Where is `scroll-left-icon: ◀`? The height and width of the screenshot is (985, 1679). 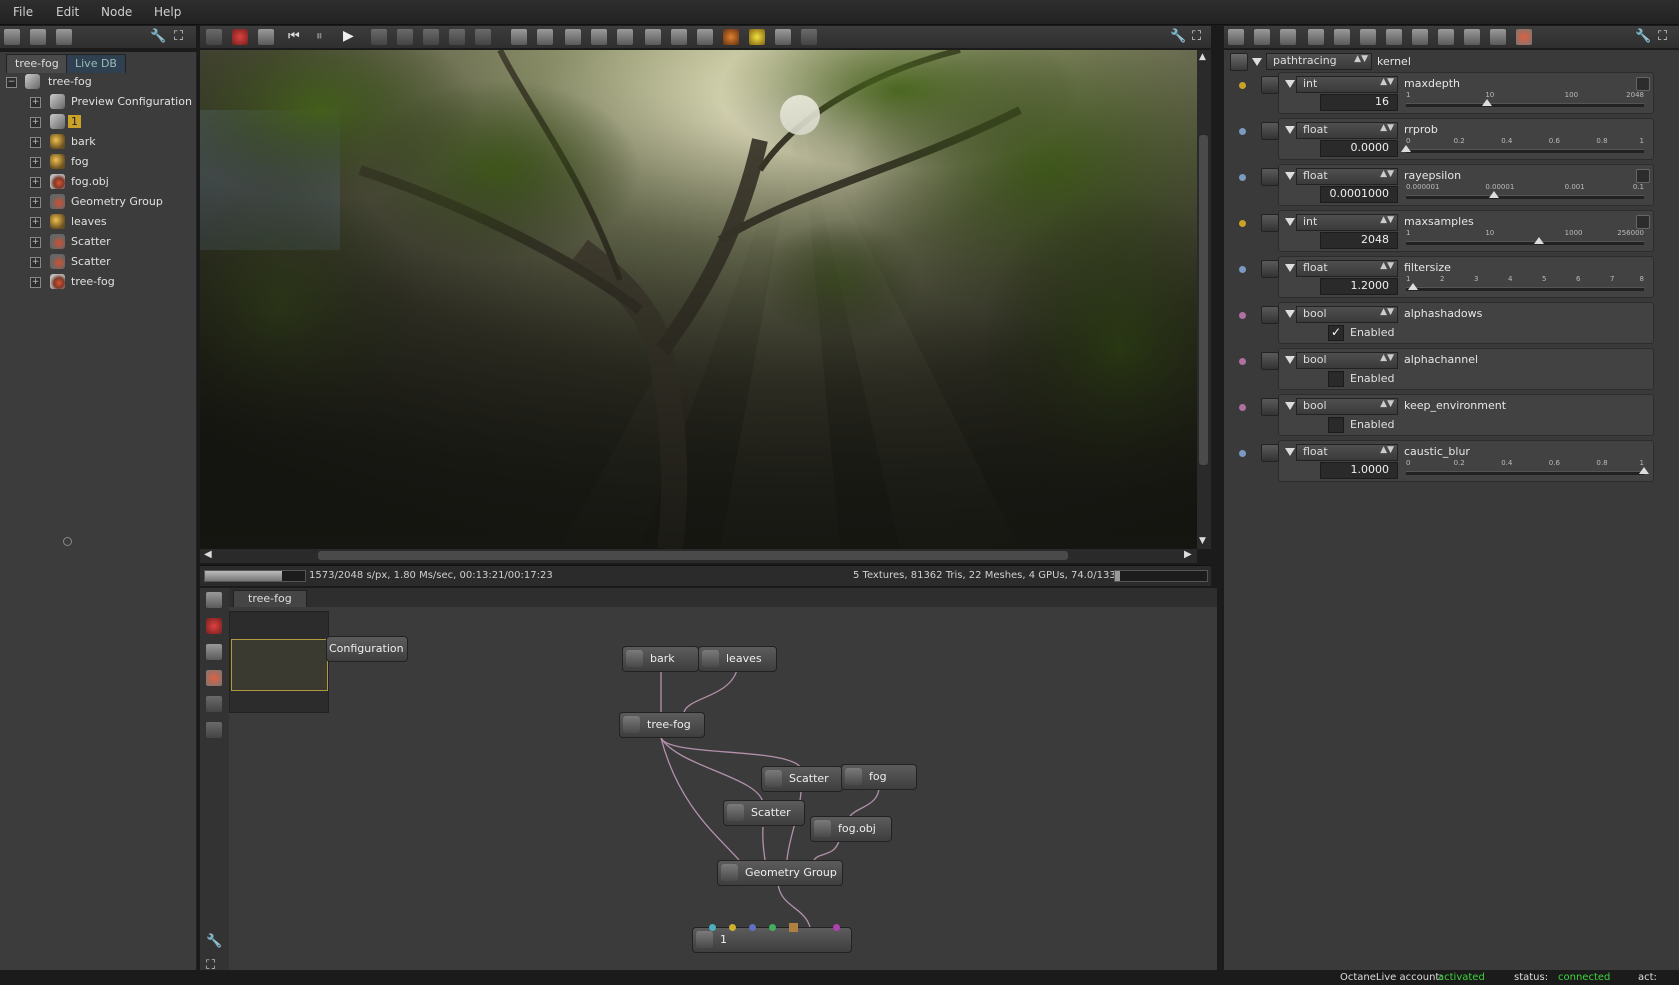
scroll-left-icon: ◀ is located at coordinates (208, 554).